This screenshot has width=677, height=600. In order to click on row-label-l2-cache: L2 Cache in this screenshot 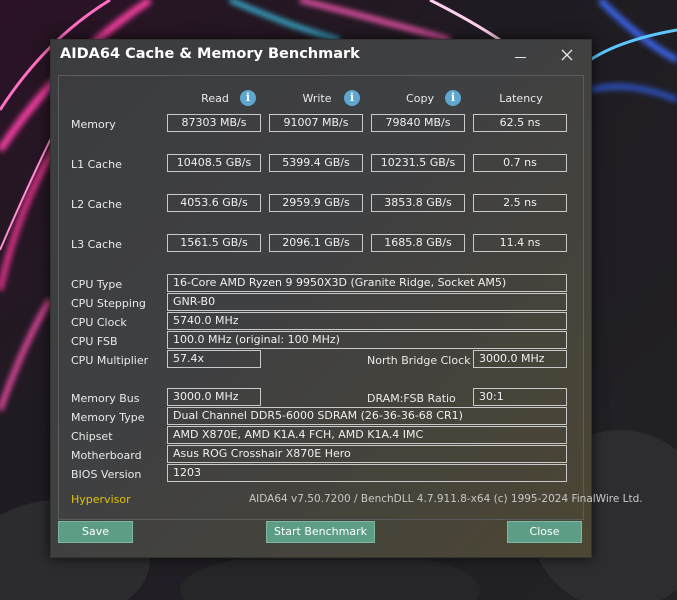, I will do `click(96, 204)`.